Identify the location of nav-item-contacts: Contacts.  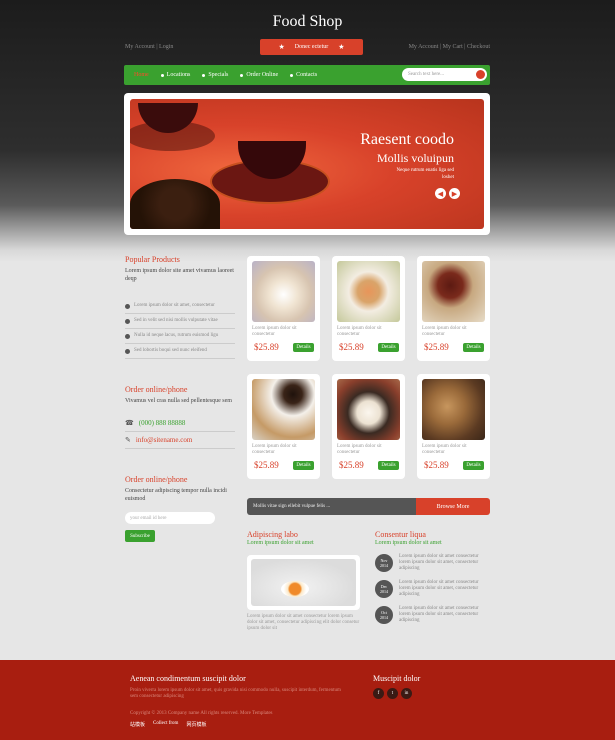
(303, 75).